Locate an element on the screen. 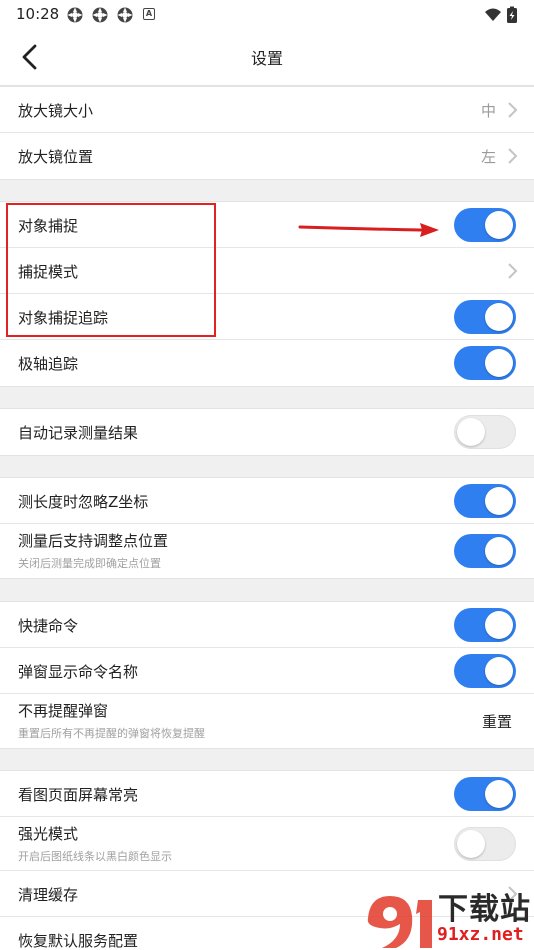  auto-record-label: 自动记录测量结果 is located at coordinates (78, 433).